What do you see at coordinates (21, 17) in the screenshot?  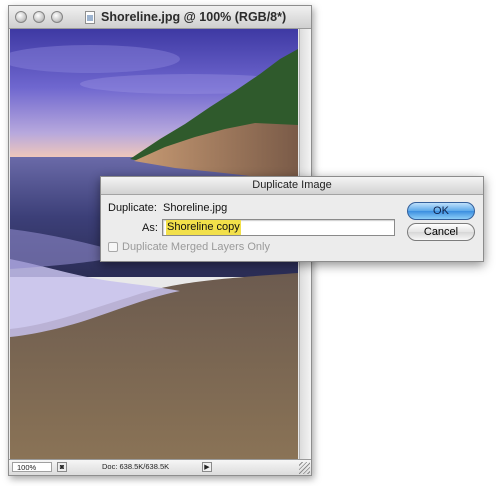 I see `close-icon` at bounding box center [21, 17].